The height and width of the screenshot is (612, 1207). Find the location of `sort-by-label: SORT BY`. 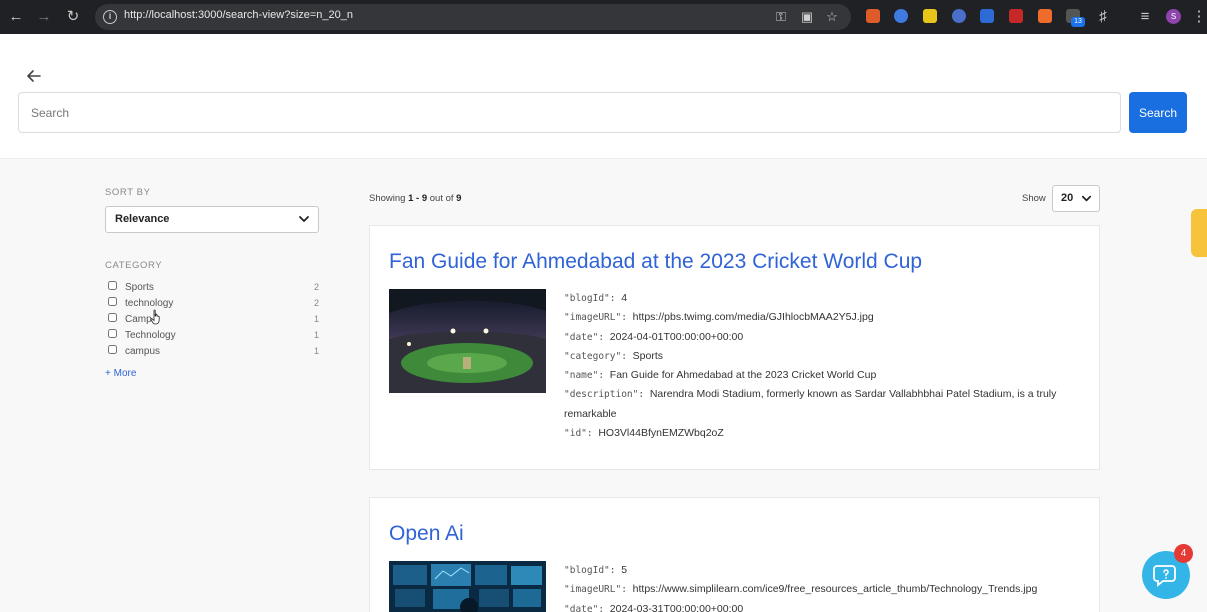

sort-by-label: SORT BY is located at coordinates (128, 192).